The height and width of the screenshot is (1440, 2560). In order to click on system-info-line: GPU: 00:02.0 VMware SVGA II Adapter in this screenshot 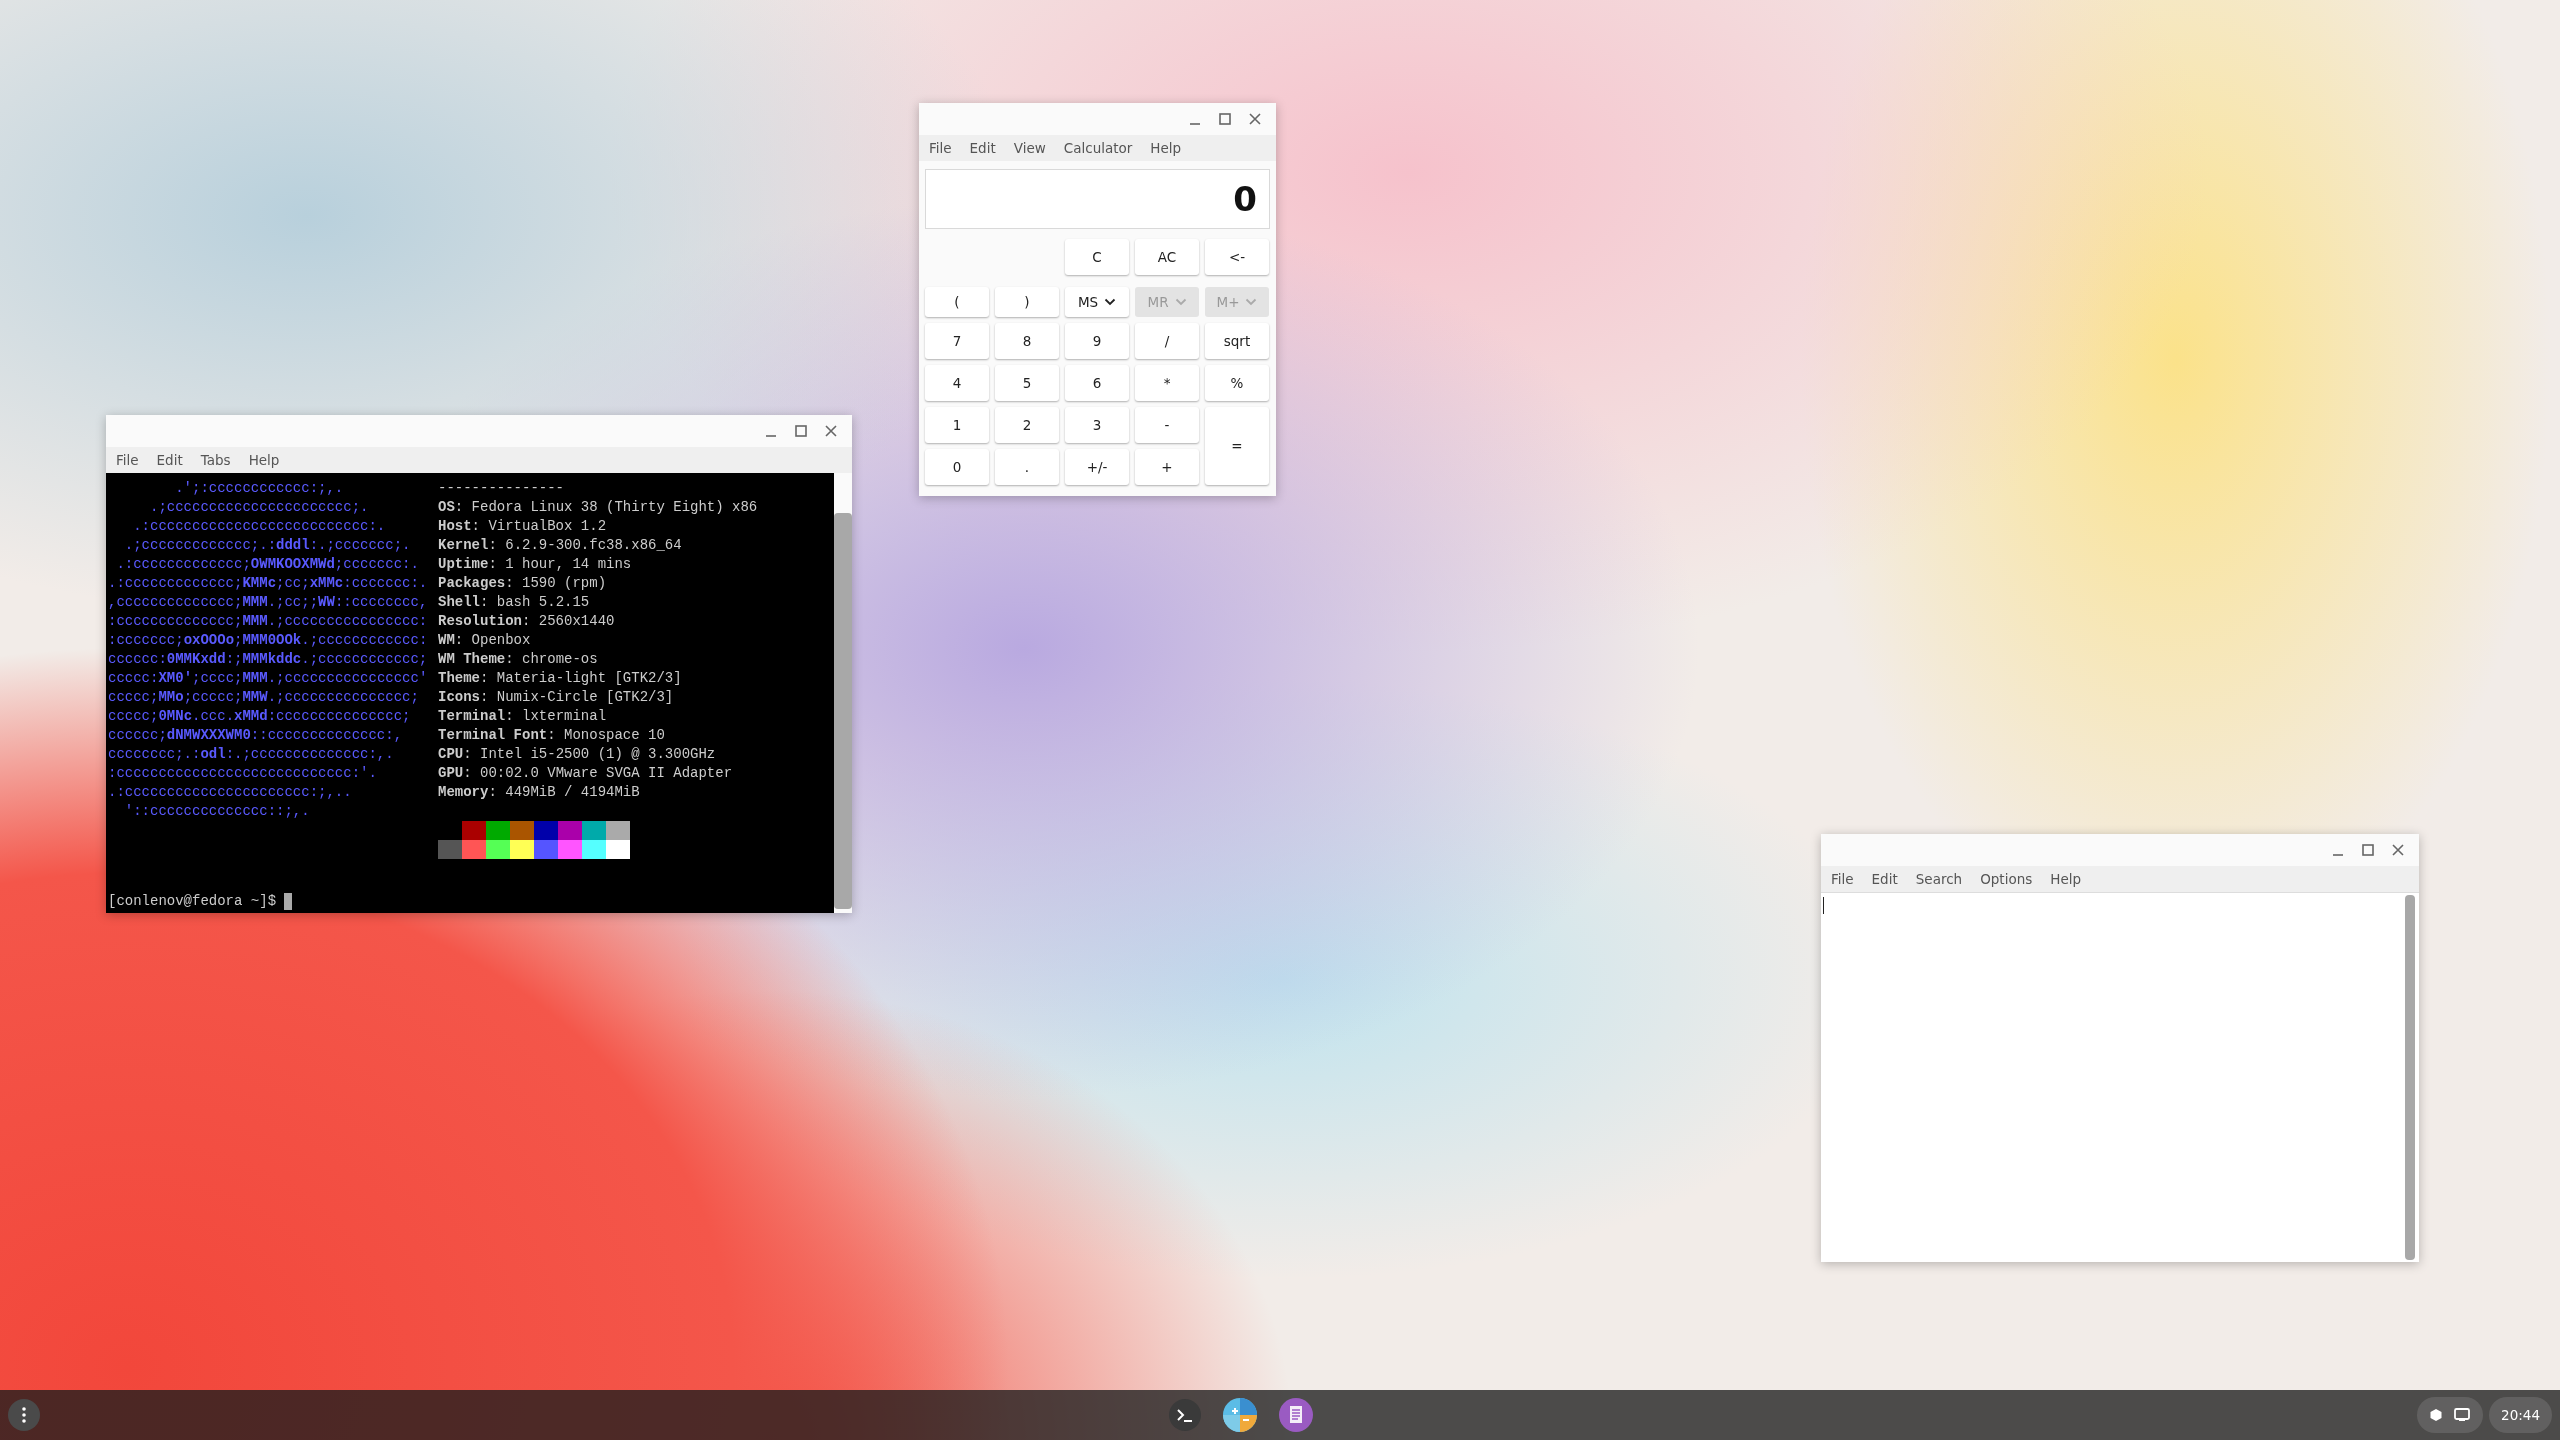, I will do `click(586, 773)`.